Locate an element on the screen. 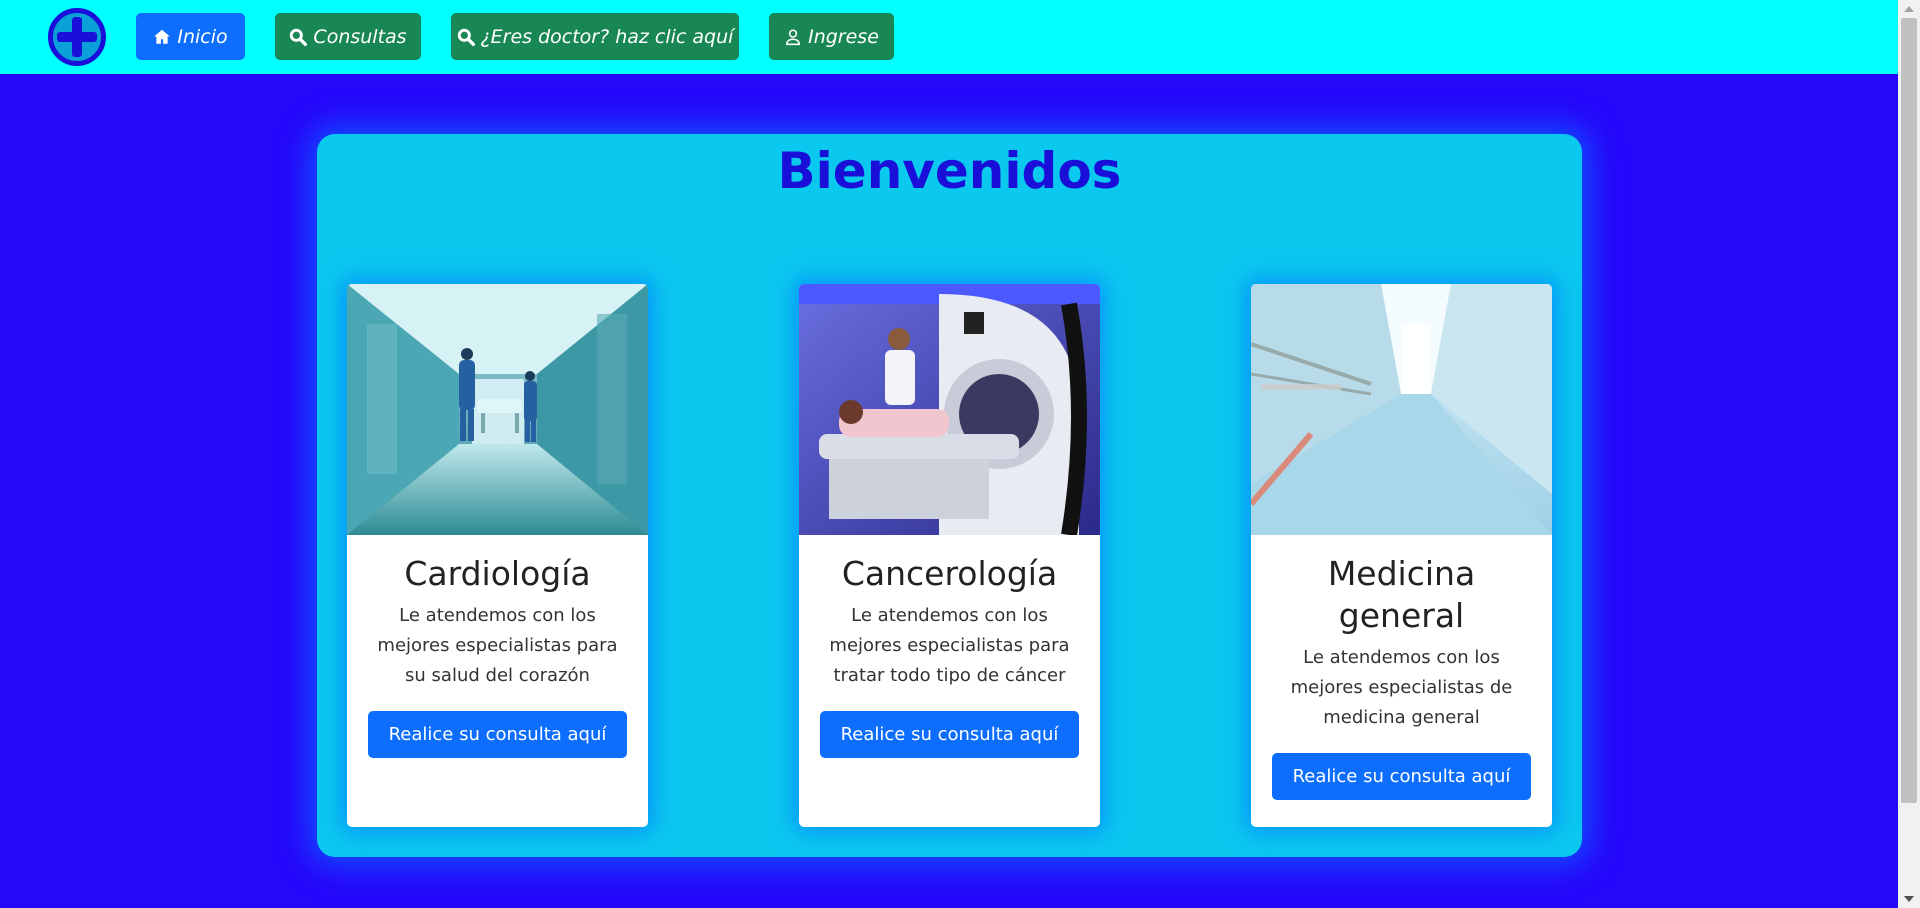 This screenshot has height=908, width=1920. bright-corridor-photo is located at coordinates (1401, 409).